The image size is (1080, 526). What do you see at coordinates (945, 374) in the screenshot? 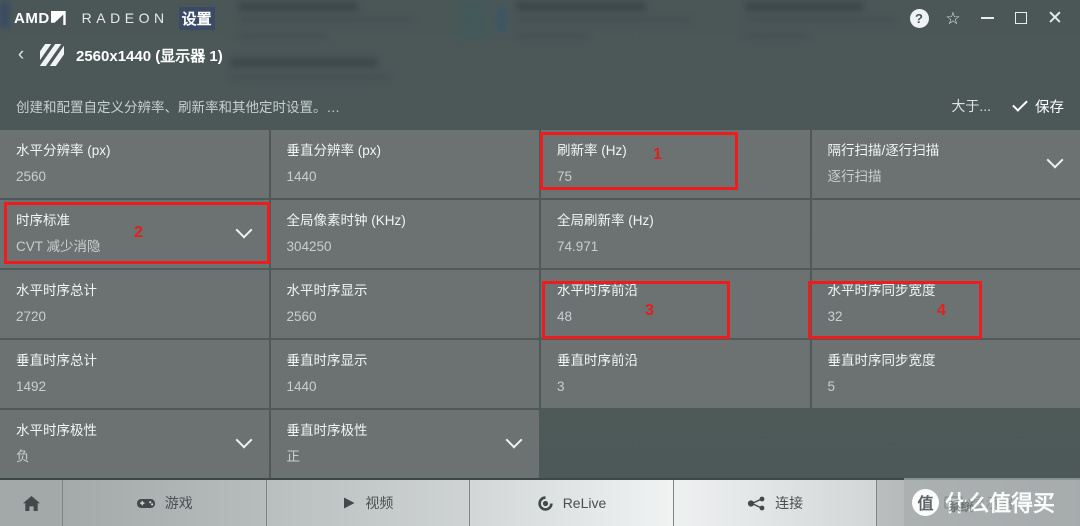
I see `setting-field: 垂直时序同步宽度 5` at bounding box center [945, 374].